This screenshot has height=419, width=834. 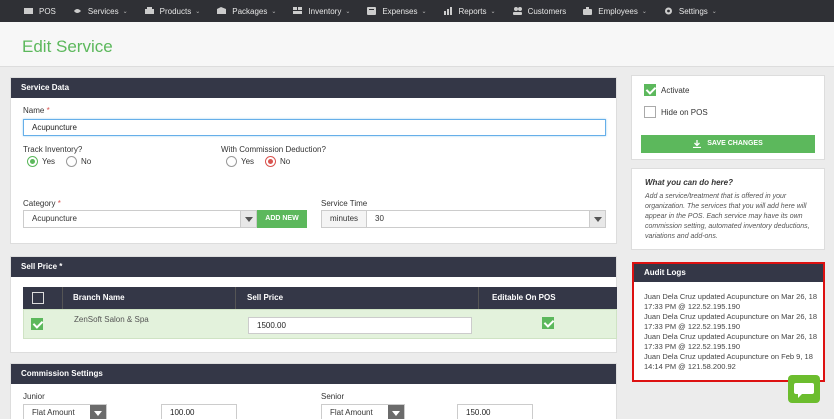 I want to click on category-label: Category *, so click(x=42, y=203).